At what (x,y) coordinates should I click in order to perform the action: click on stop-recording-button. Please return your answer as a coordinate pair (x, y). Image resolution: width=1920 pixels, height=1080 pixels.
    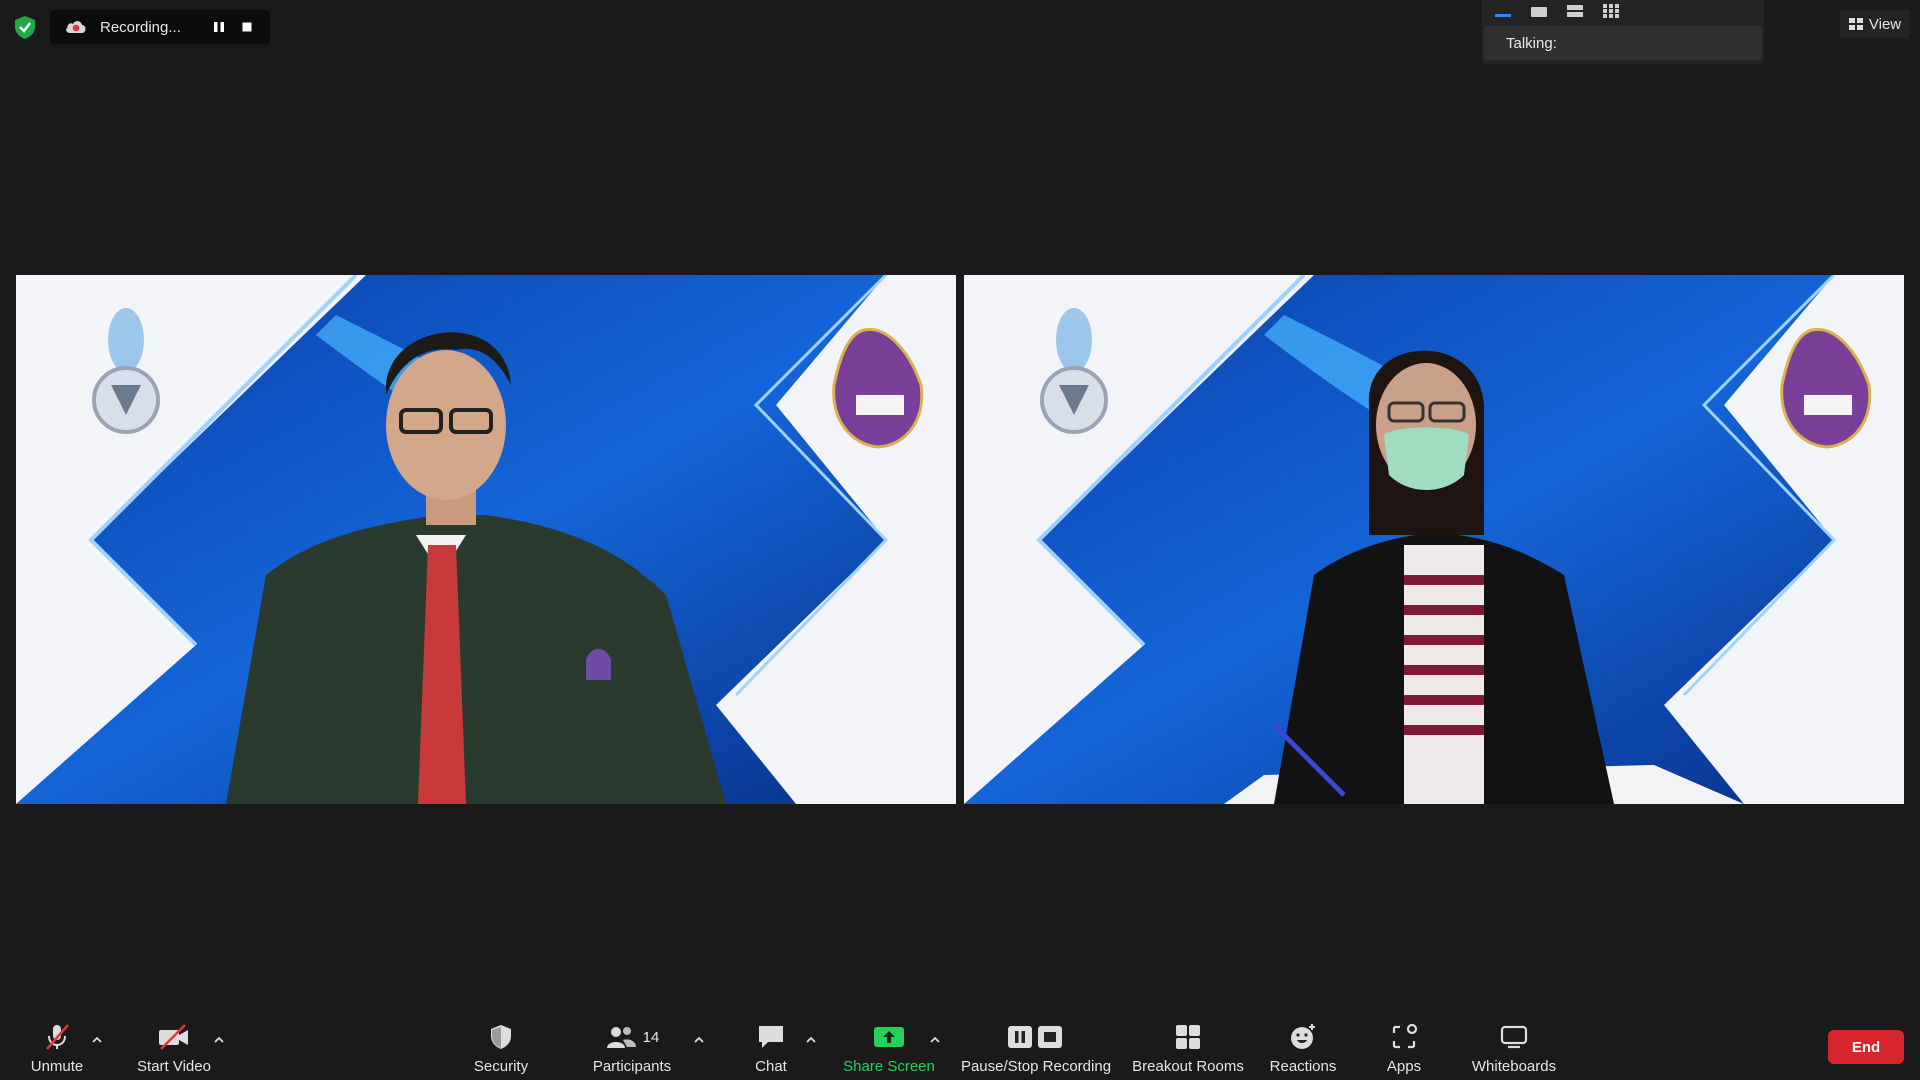
    Looking at the image, I should click on (247, 27).